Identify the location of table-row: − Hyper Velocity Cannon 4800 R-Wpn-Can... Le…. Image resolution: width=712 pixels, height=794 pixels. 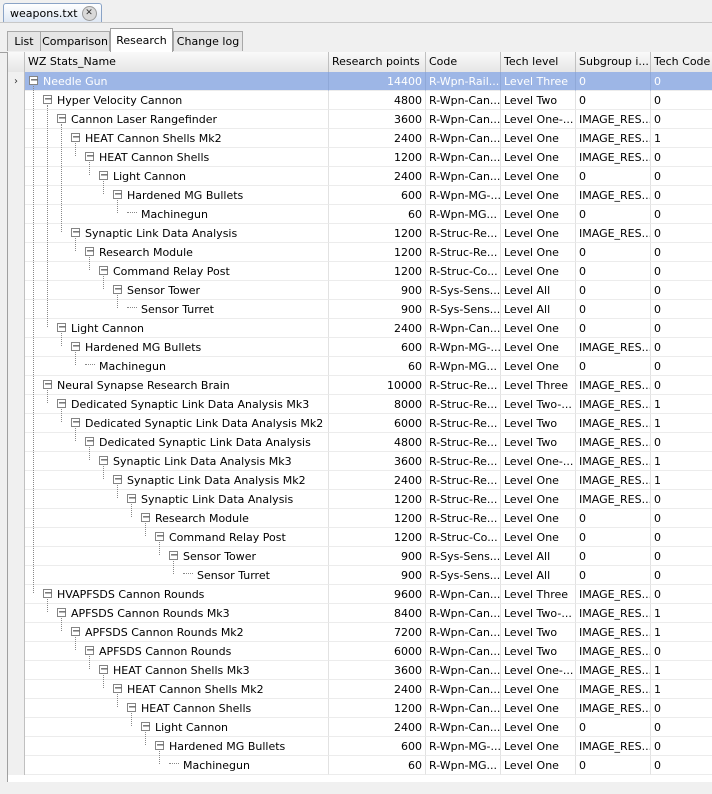
(360, 100).